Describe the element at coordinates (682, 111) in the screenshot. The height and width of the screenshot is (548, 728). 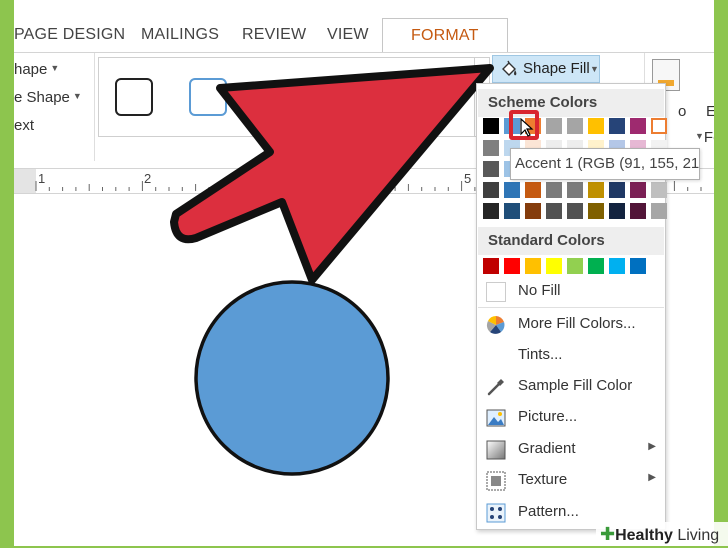
I see `partial-label-1: o` at that location.